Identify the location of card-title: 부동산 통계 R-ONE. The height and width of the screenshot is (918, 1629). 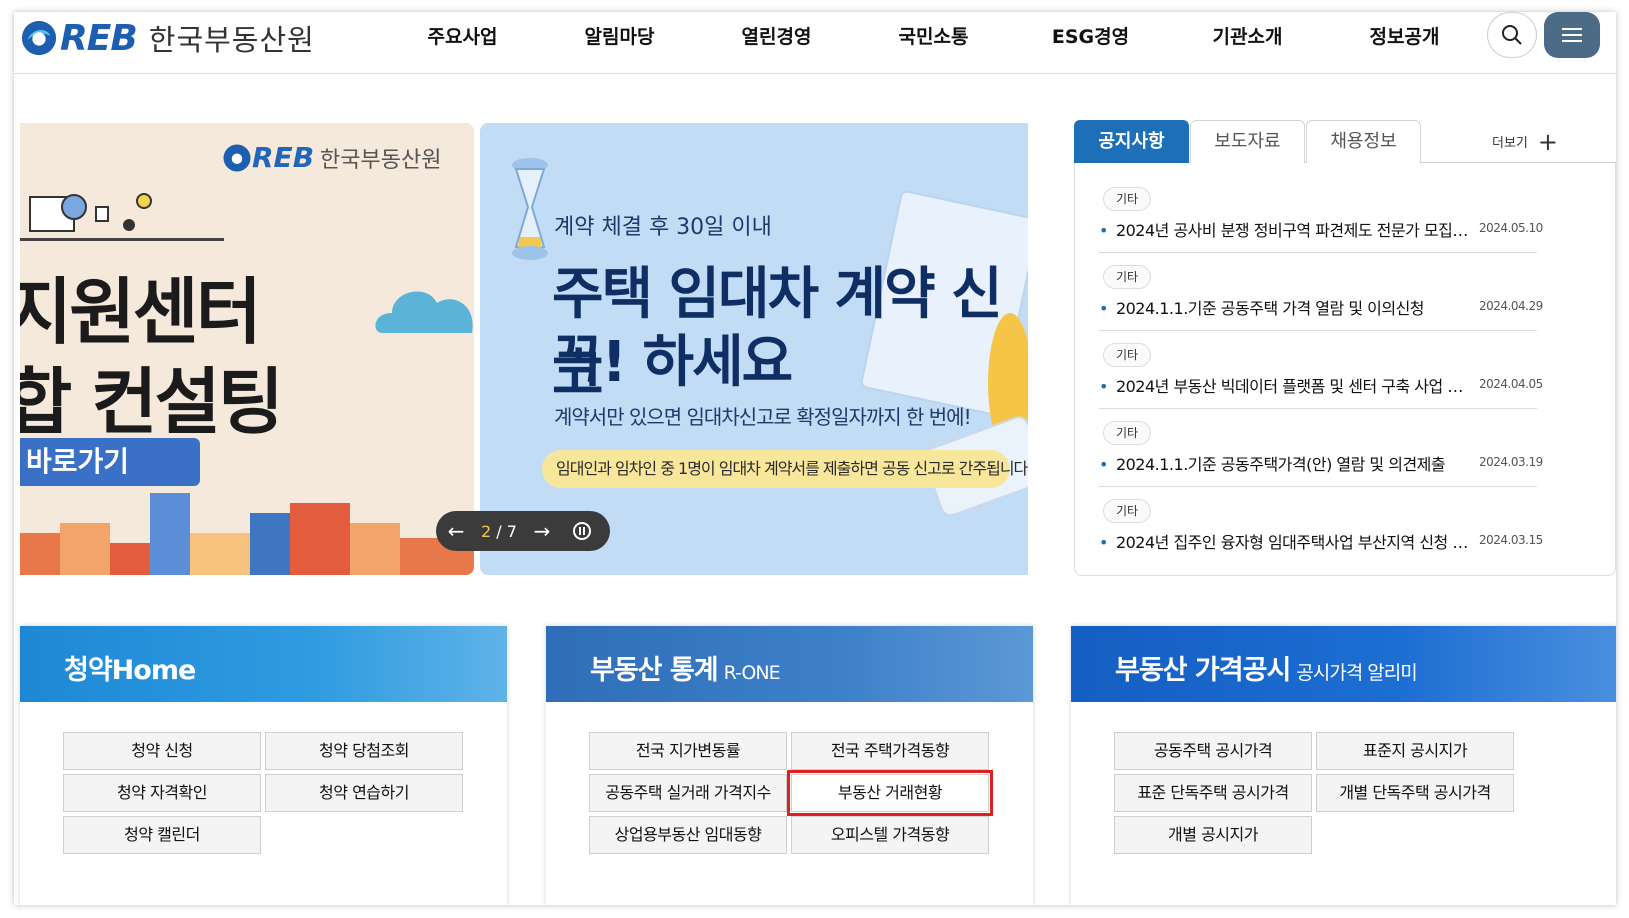
(685, 670).